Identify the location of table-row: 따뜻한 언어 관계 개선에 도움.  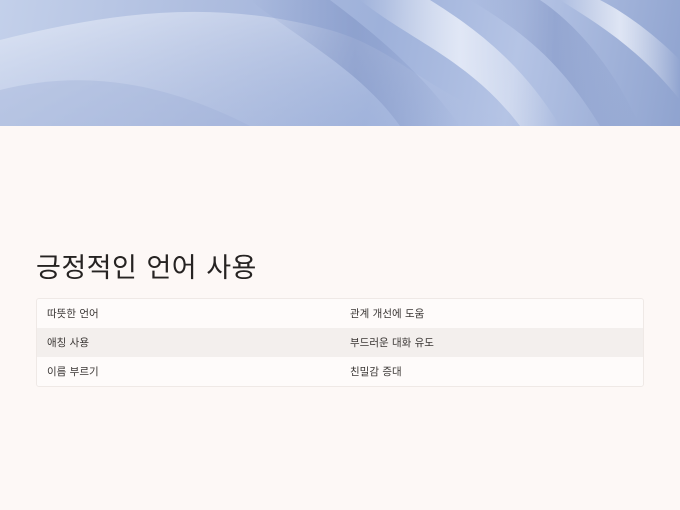
(340, 313).